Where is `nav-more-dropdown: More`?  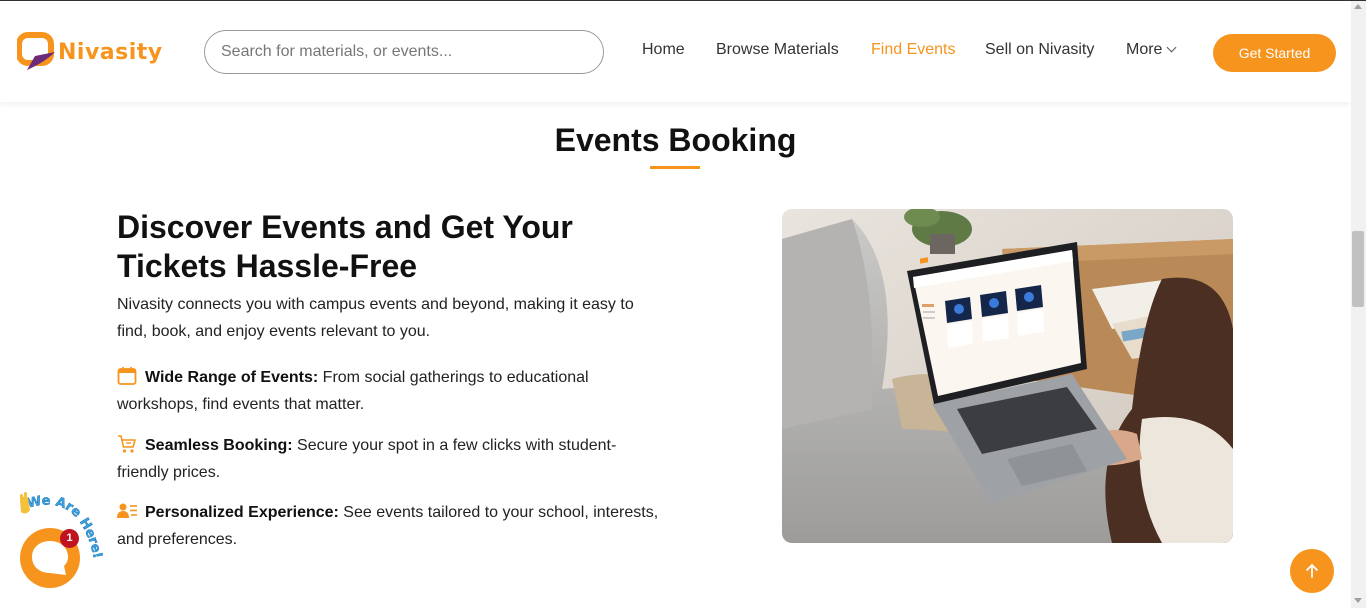 nav-more-dropdown: More is located at coordinates (1151, 50).